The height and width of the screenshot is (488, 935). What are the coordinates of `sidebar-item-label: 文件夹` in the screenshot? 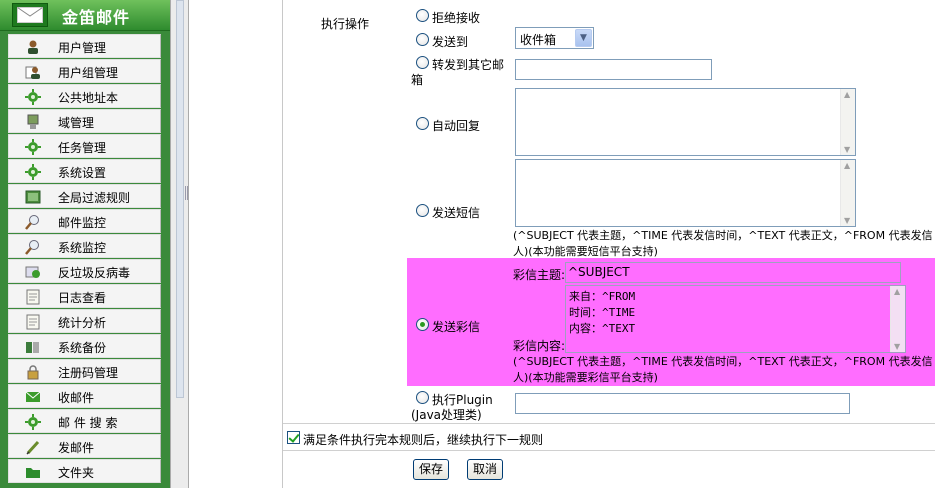 It's located at (76, 473).